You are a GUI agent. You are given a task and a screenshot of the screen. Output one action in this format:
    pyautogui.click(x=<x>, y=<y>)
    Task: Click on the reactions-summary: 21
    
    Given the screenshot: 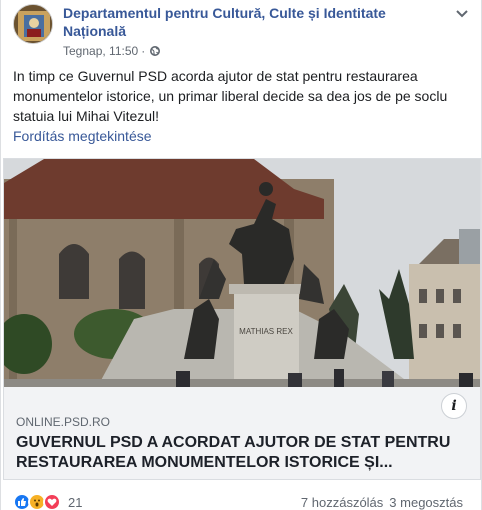 What is the action you would take?
    pyautogui.click(x=47, y=501)
    